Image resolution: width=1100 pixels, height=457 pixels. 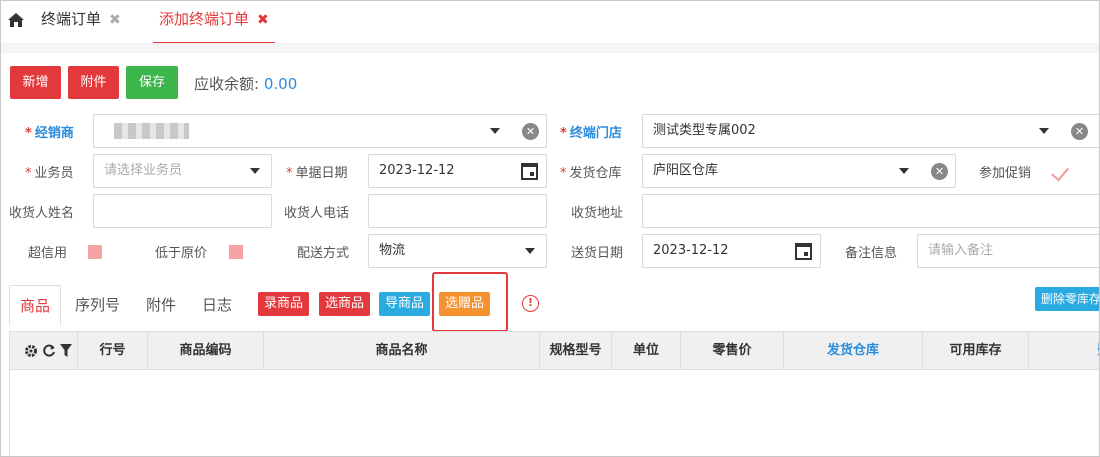 What do you see at coordinates (48, 253) in the screenshot?
I see `over-credit-label: 超信用` at bounding box center [48, 253].